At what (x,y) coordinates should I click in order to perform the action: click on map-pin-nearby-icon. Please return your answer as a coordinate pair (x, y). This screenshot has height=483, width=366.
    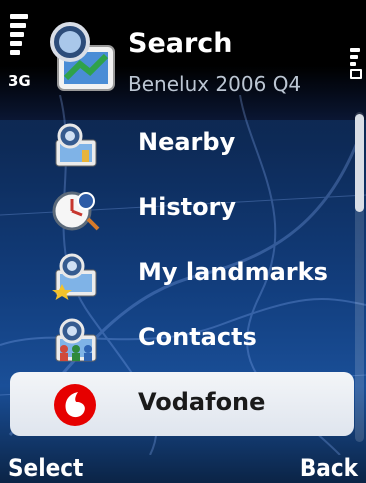
    Looking at the image, I should click on (76, 145).